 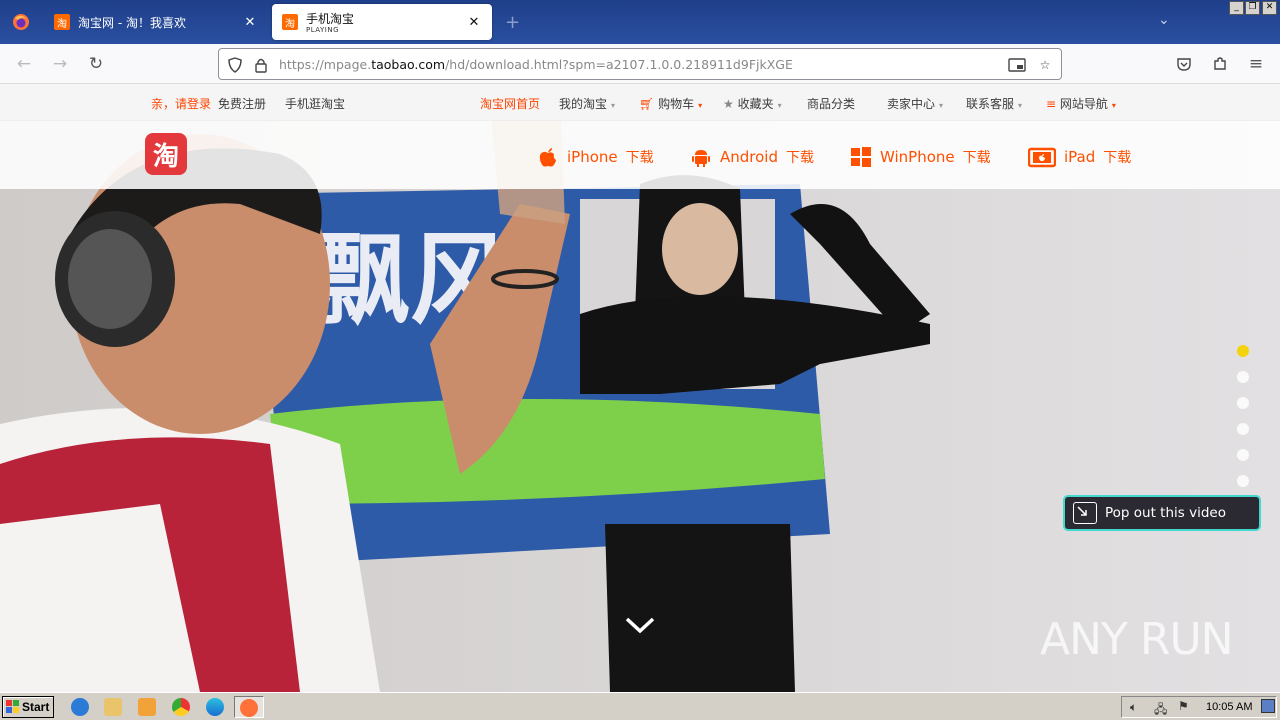 What do you see at coordinates (1199, 707) in the screenshot?
I see `system-tray: 🔈︎ 🖧︎ ⚑` at bounding box center [1199, 707].